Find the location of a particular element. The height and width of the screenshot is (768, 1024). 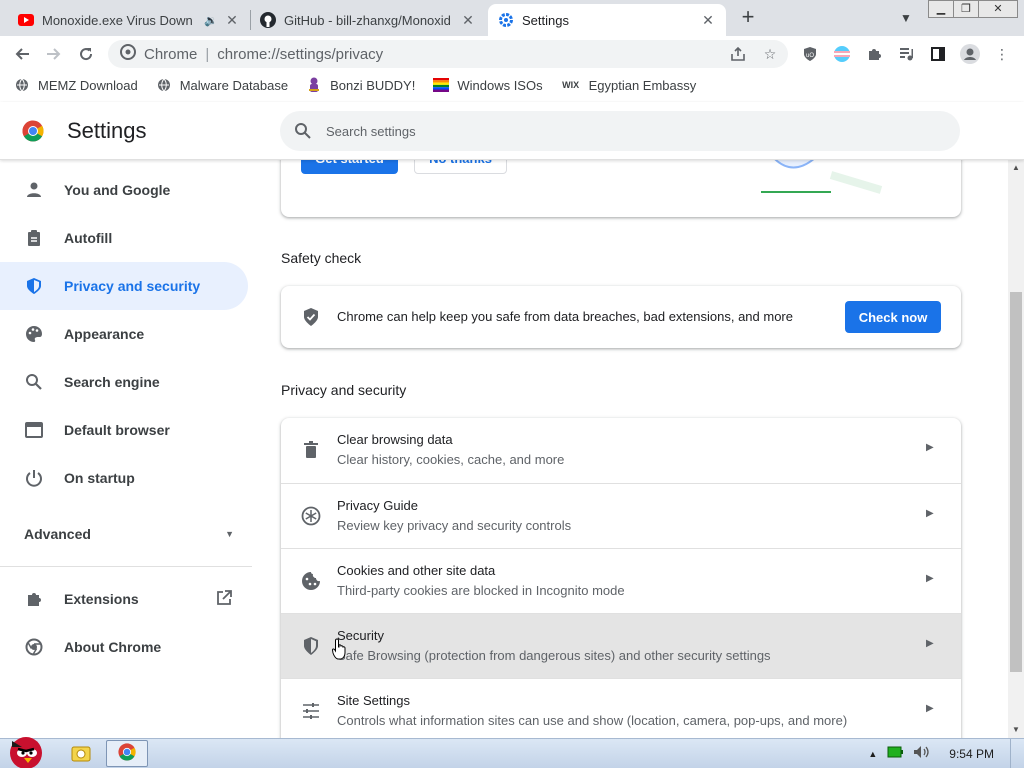

sidebar-item-autofill: Autofill is located at coordinates (124, 238).